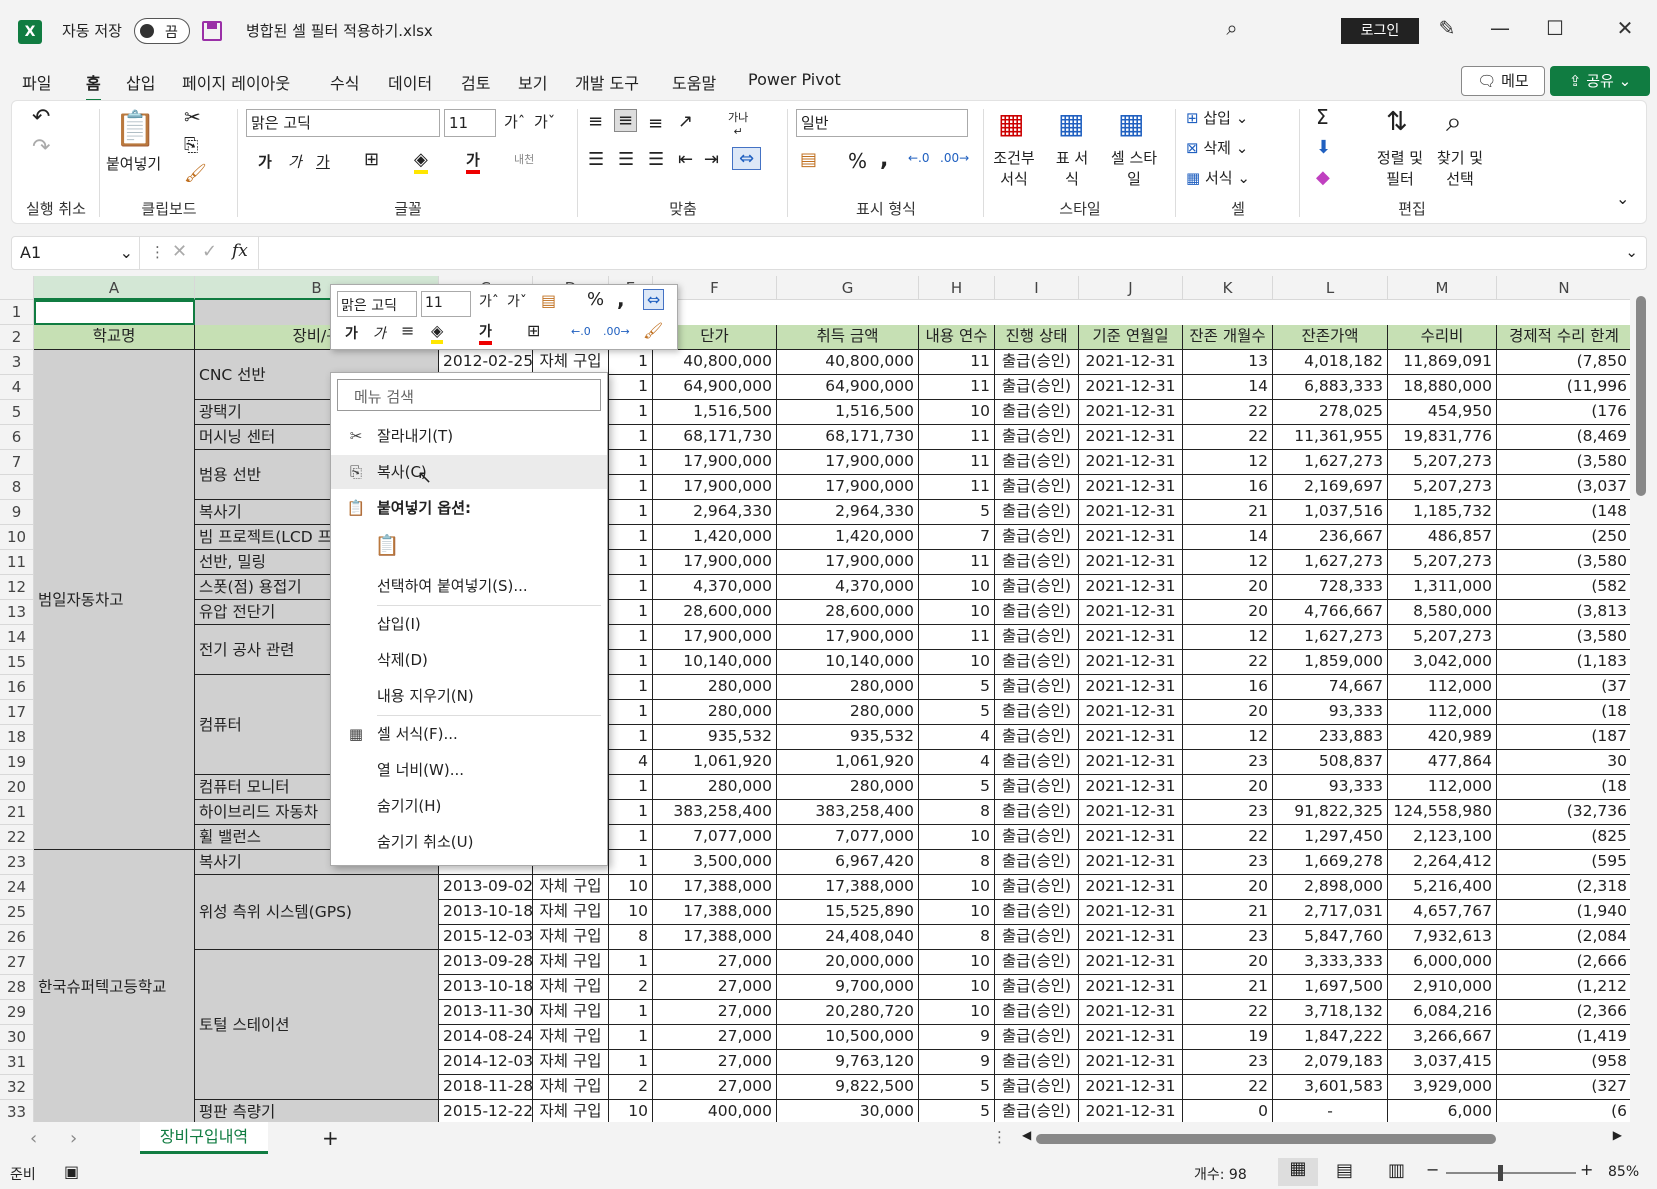 This screenshot has height=1189, width=1657. I want to click on align-top-icon: ≡, so click(595, 121).